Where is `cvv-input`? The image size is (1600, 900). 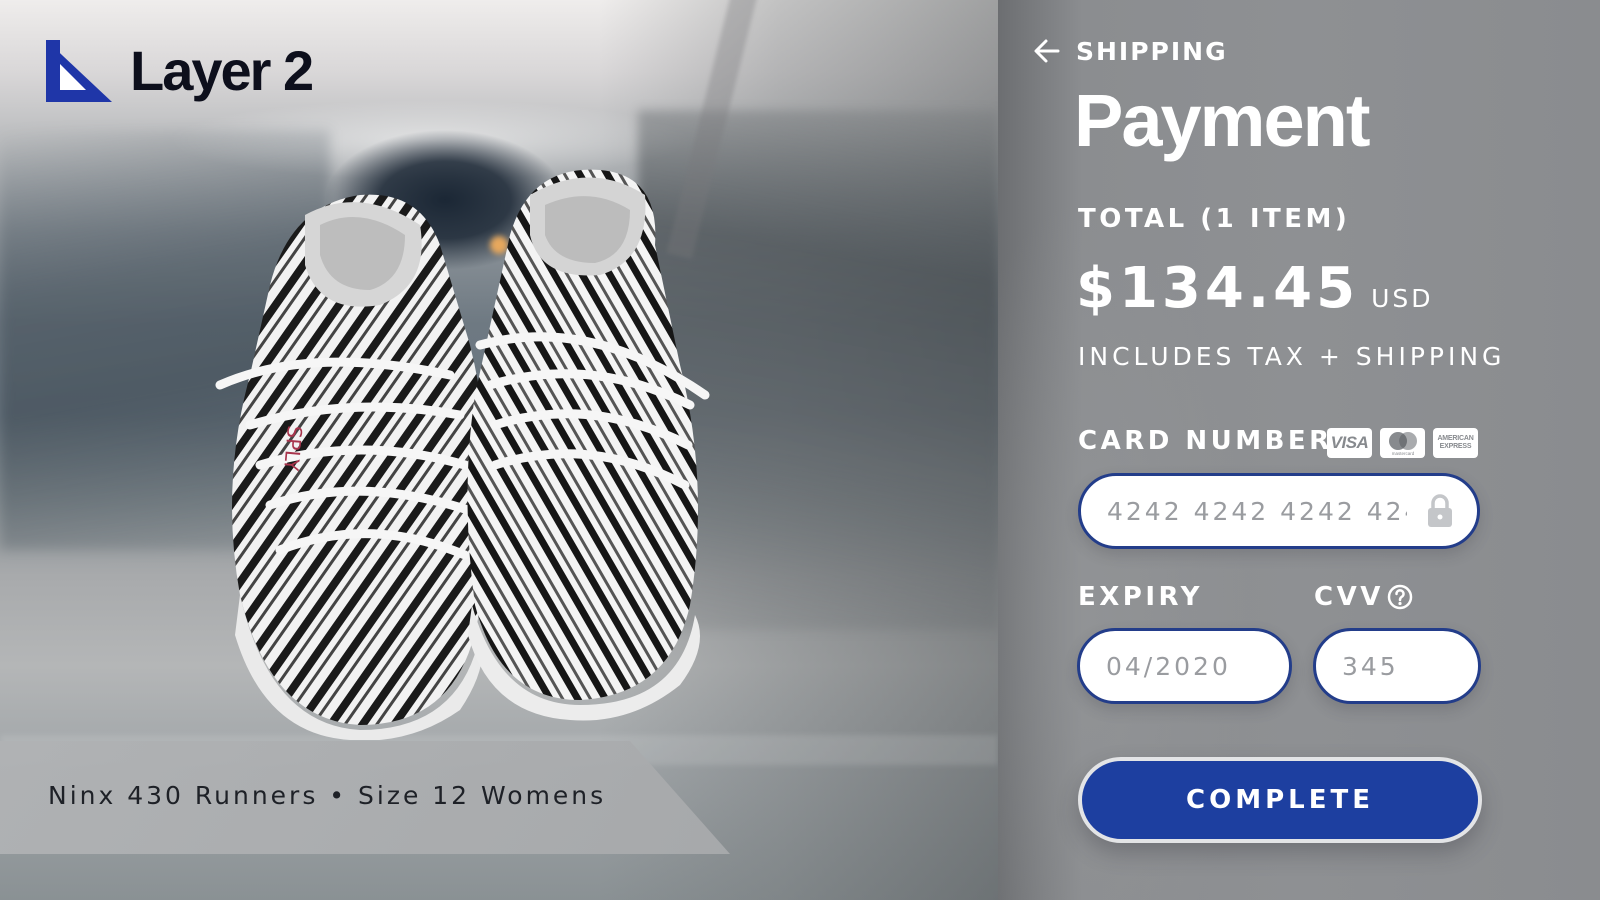 cvv-input is located at coordinates (1397, 666).